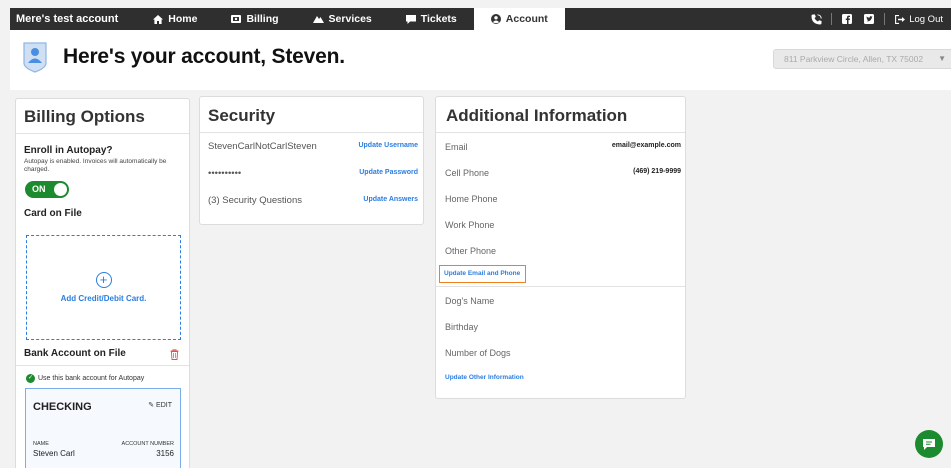 This screenshot has width=951, height=468. Describe the element at coordinates (657, 171) in the screenshot. I see `cell-phone-value: (469) 219-9999` at that location.